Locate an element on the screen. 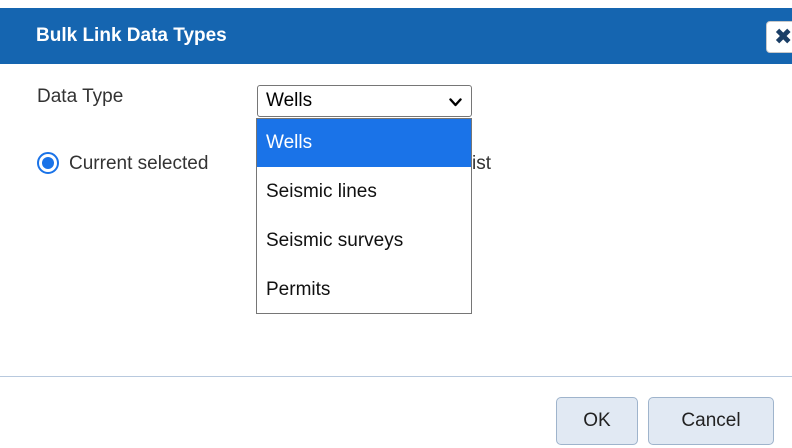 The height and width of the screenshot is (448, 792). radio-dot is located at coordinates (48, 163).